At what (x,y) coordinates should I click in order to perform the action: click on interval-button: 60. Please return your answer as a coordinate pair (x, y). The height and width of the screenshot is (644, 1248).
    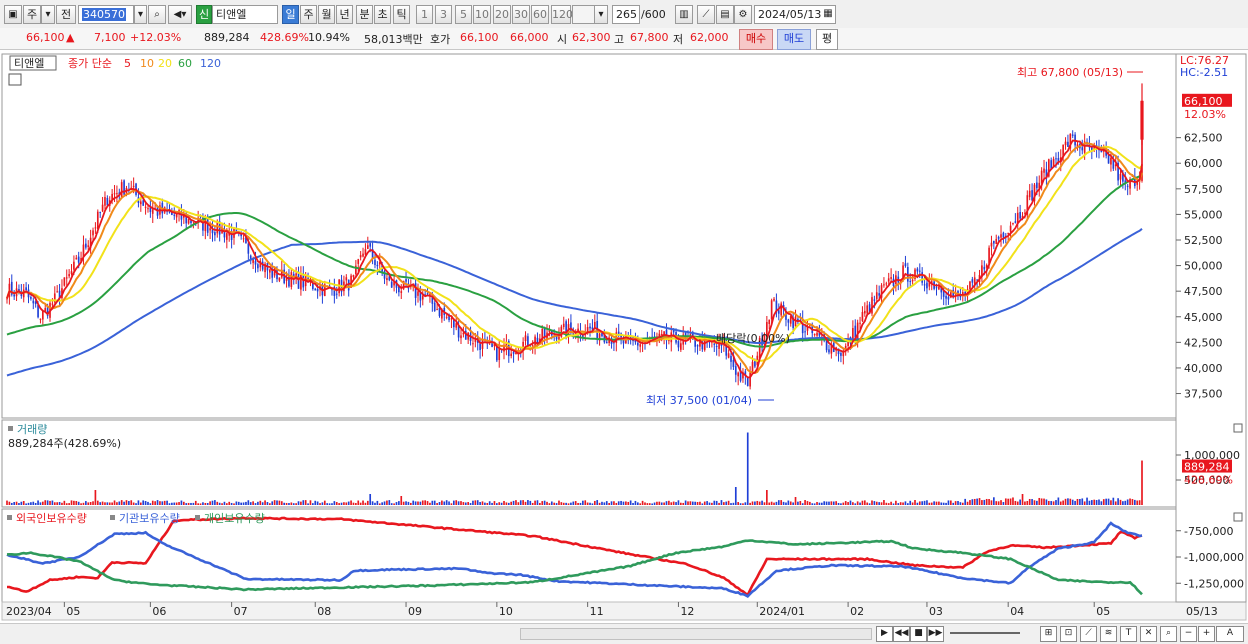
    Looking at the image, I should click on (540, 14).